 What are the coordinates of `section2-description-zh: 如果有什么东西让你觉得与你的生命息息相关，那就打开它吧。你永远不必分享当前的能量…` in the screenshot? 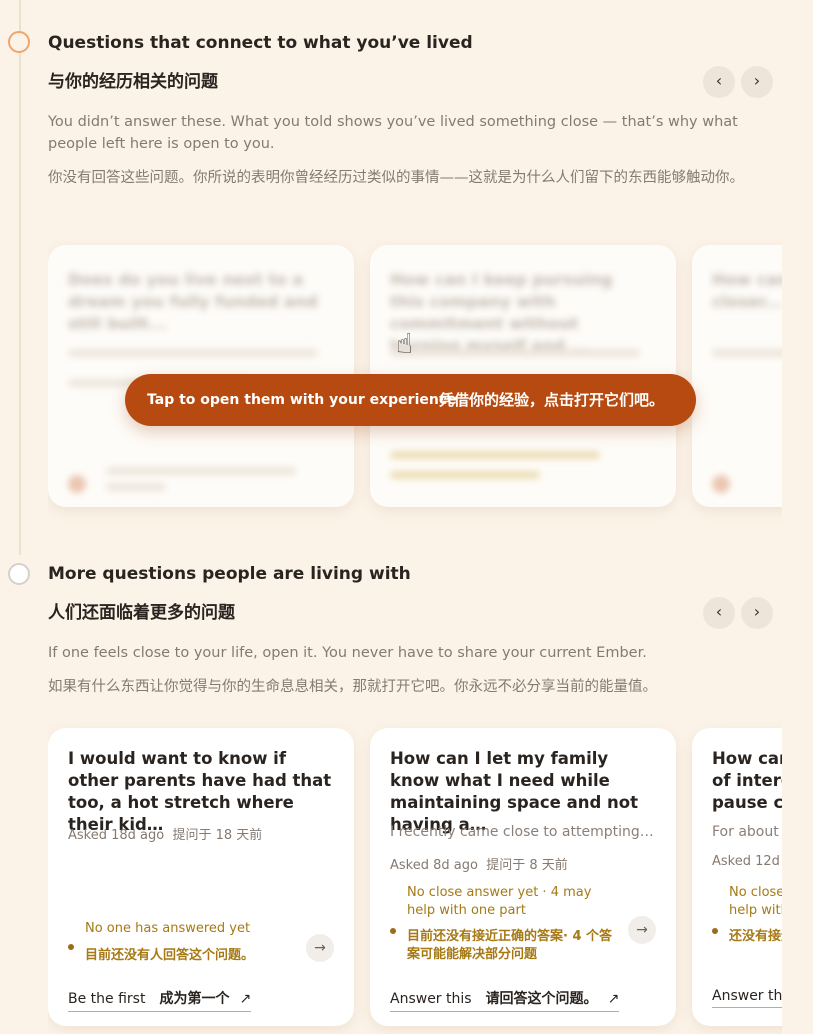 It's located at (352, 687).